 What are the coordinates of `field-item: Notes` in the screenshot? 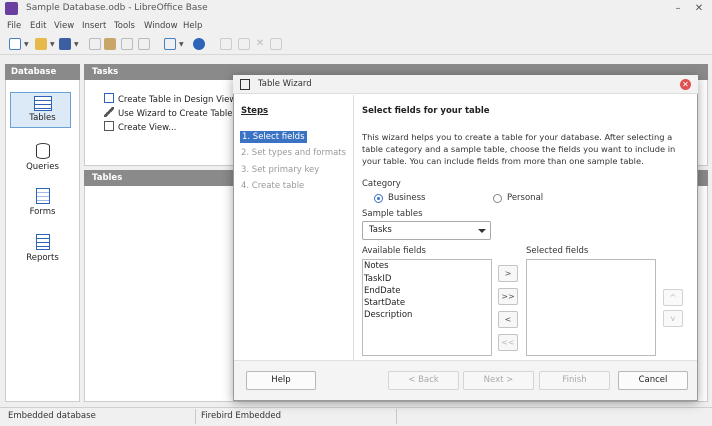 It's located at (376, 266).